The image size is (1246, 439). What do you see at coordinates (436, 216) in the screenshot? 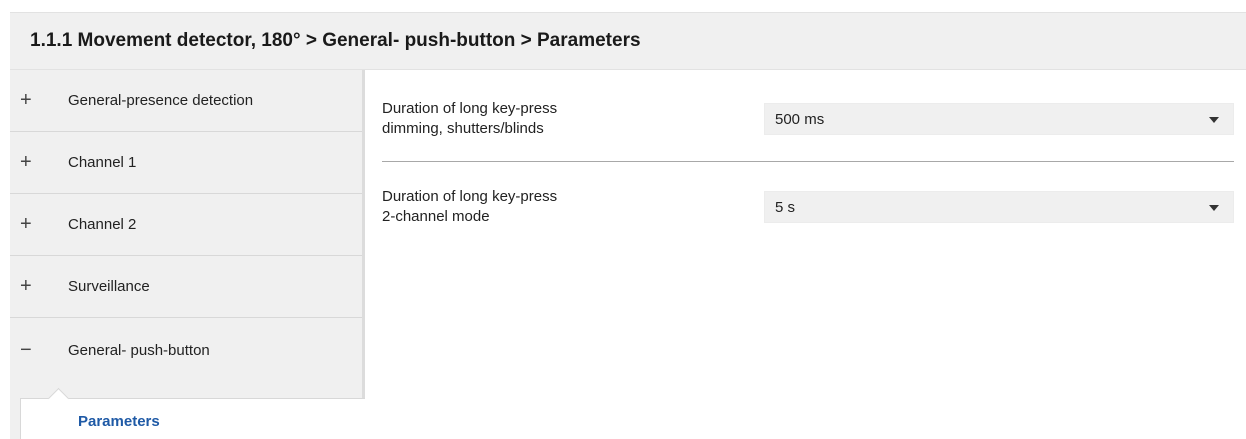
I see `param-label-line: 2-channel mode` at bounding box center [436, 216].